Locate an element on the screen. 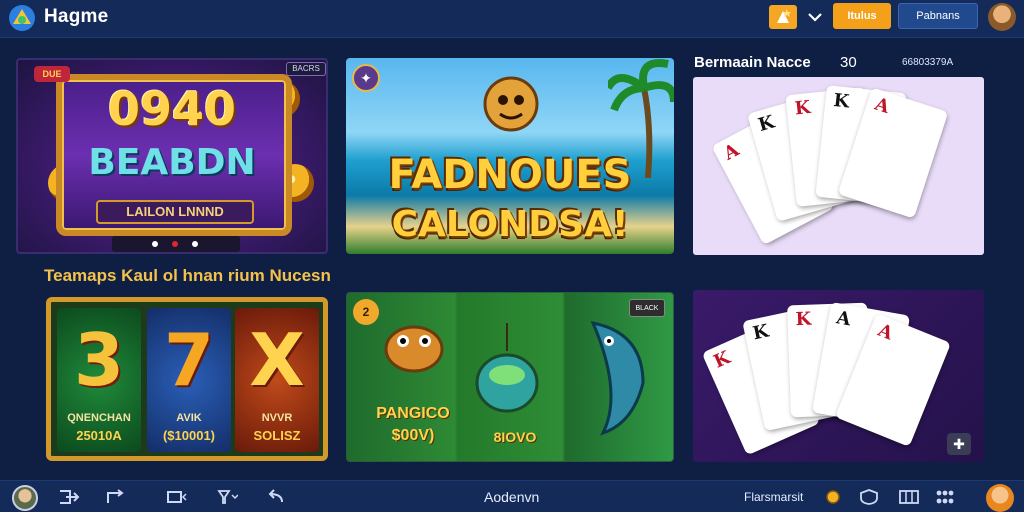 The width and height of the screenshot is (1024, 512). star-icon is located at coordinates (784, 16).